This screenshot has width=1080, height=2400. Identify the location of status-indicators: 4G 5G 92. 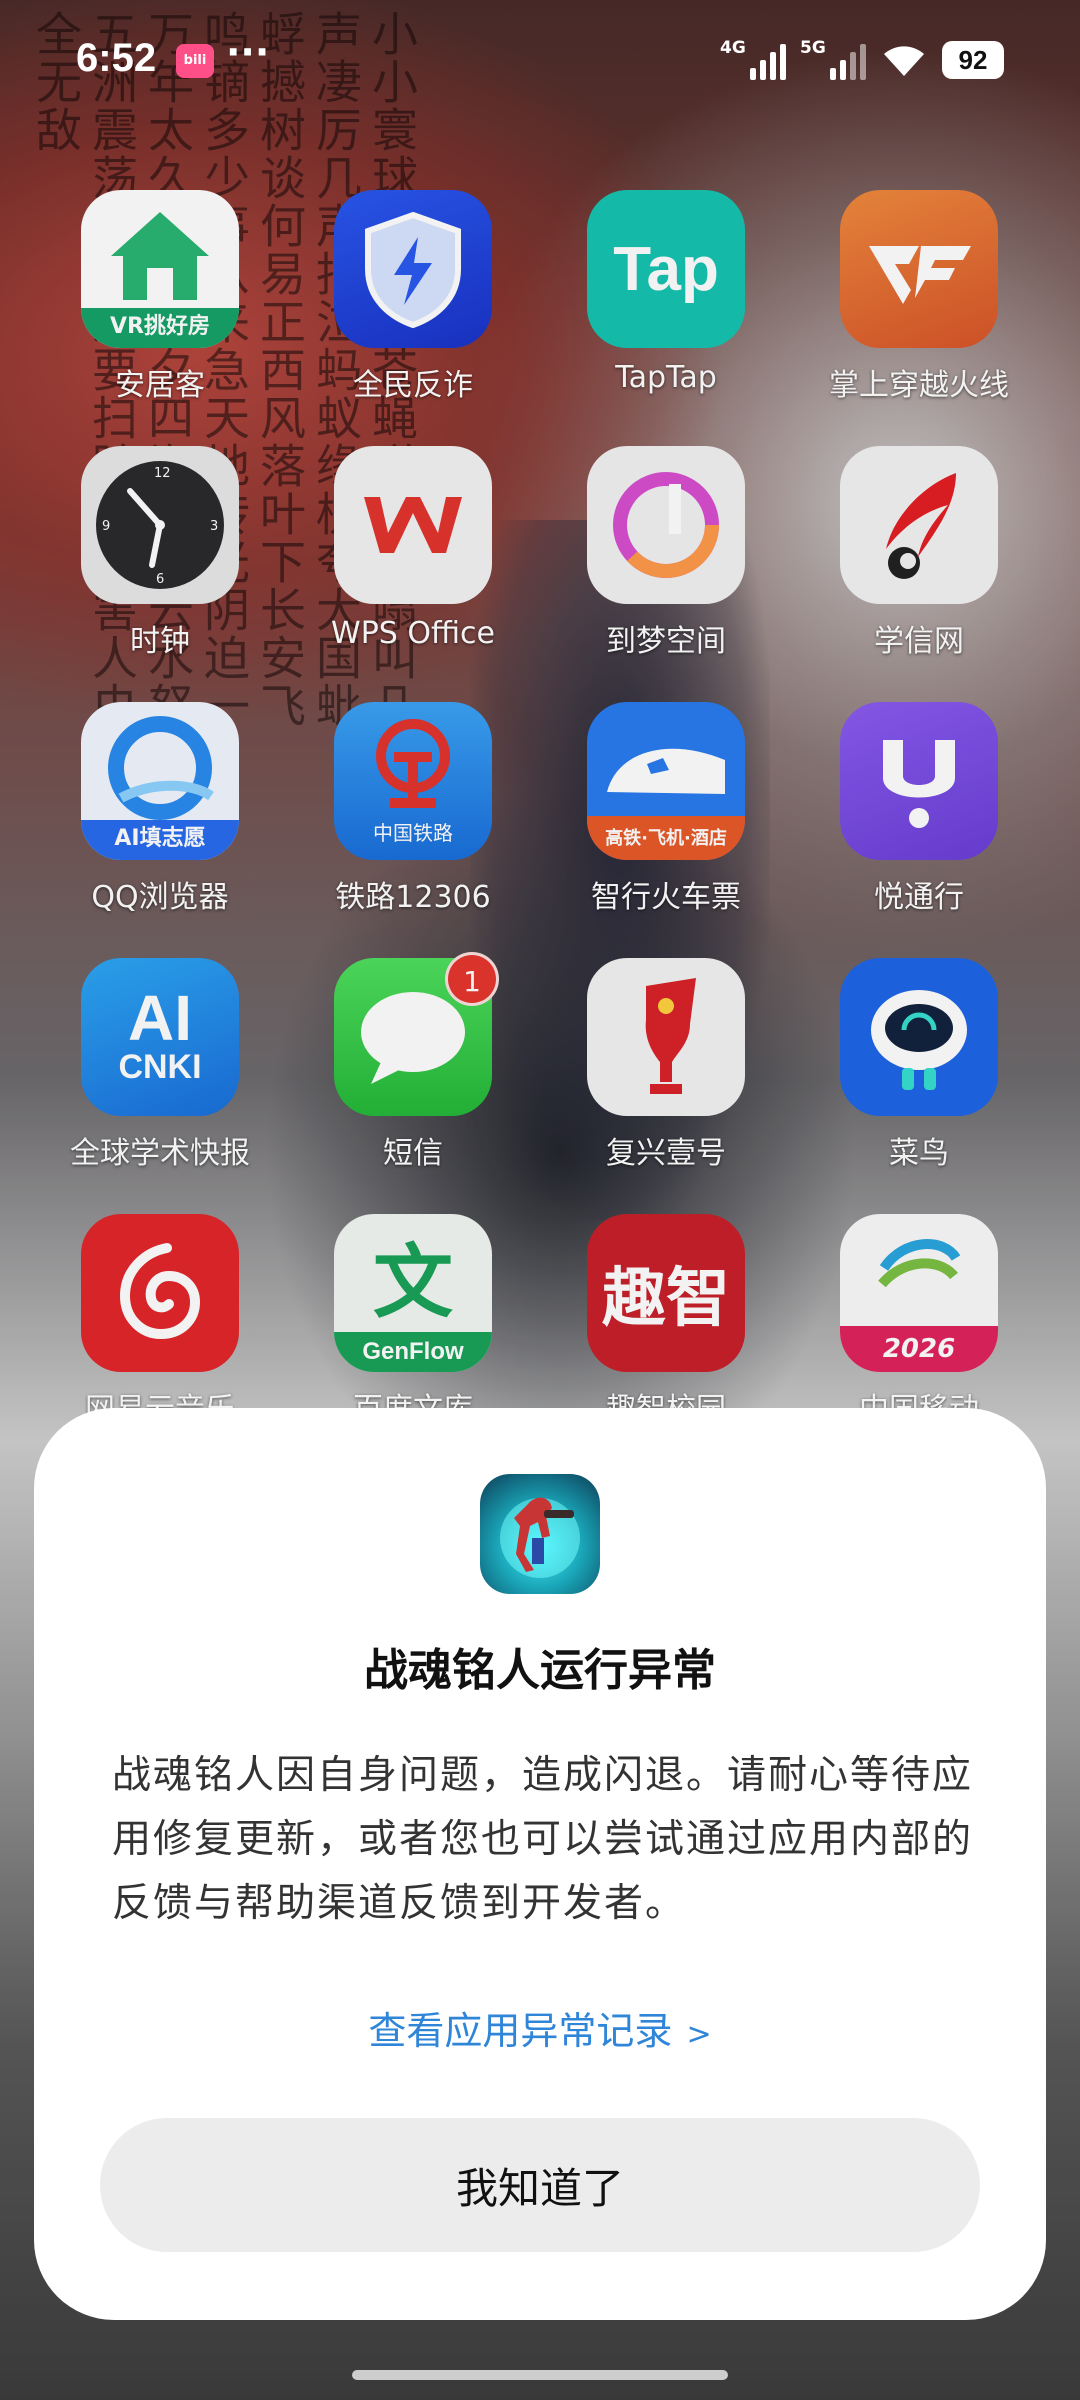
(862, 60).